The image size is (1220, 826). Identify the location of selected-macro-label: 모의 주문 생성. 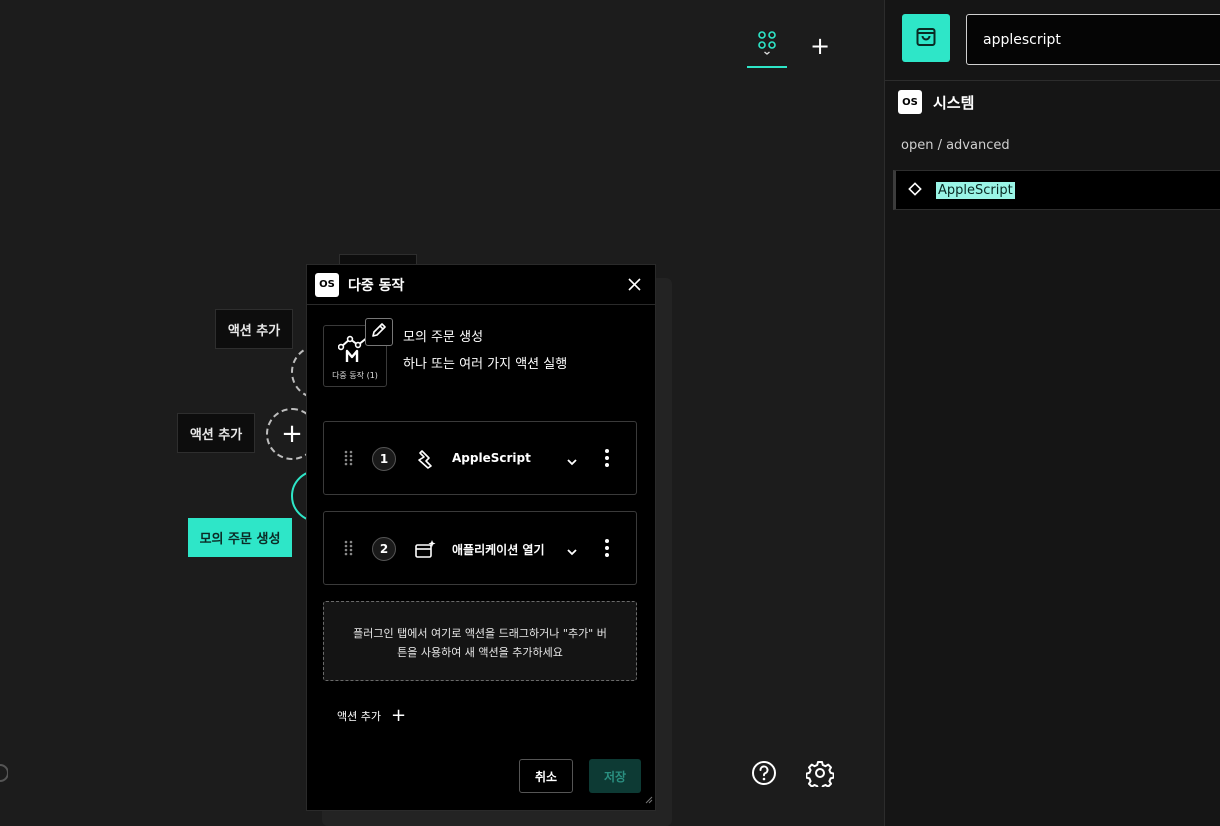
(240, 537).